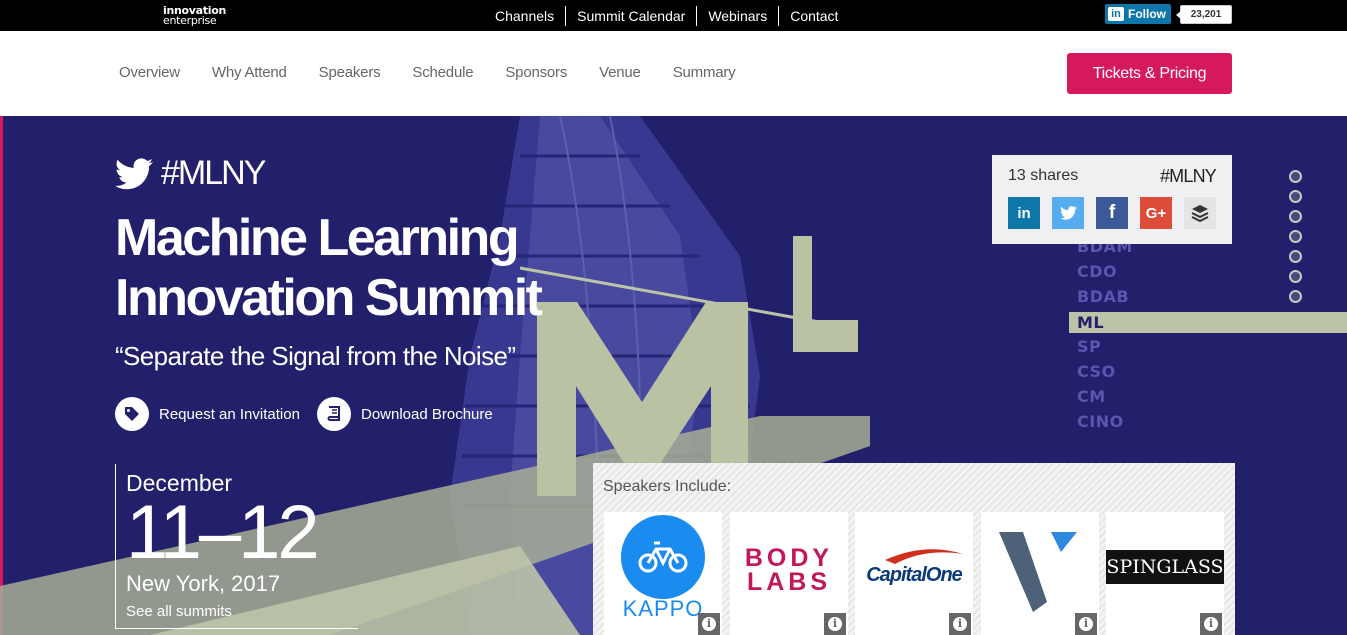 This screenshot has width=1347, height=635. Describe the element at coordinates (149, 72) in the screenshot. I see `nav-overview: Overview` at that location.